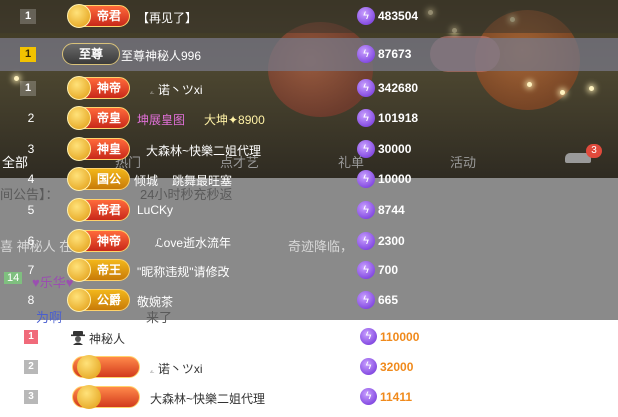  What do you see at coordinates (202, 181) in the screenshot?
I see `user-name-suffix: 跳舞最旺塞` at bounding box center [202, 181].